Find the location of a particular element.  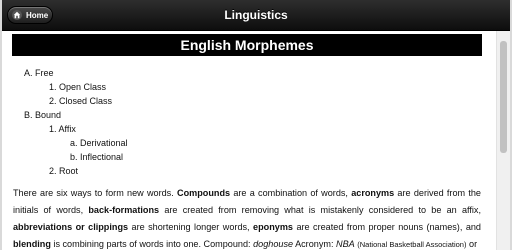

header-title: Linguistics is located at coordinates (256, 15).